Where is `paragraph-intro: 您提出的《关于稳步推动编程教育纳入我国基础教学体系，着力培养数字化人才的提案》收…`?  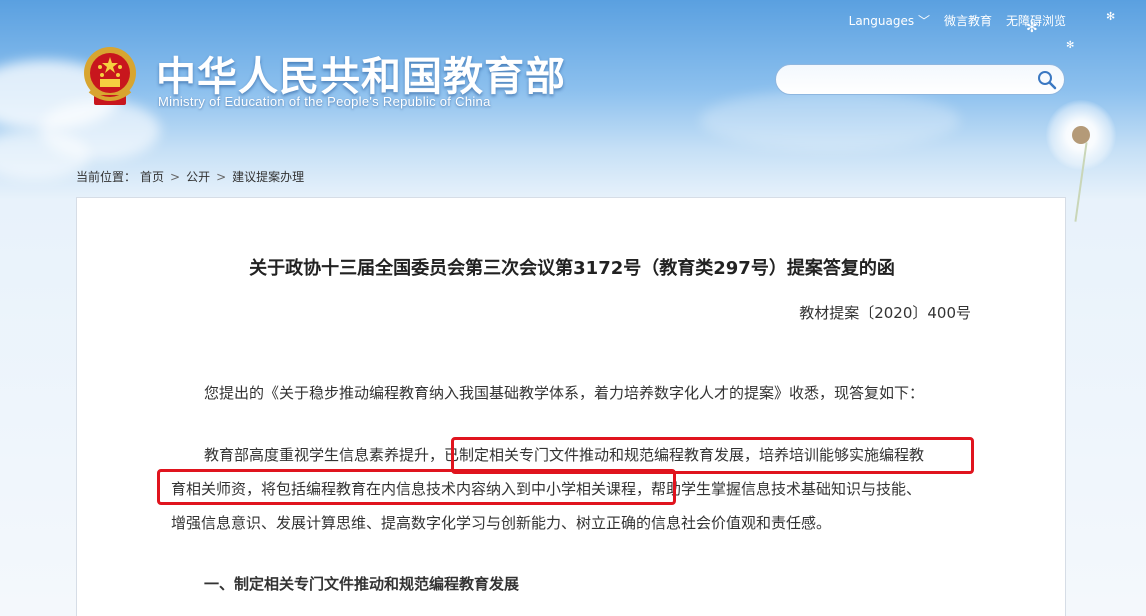
paragraph-intro: 您提出的《关于稳步推动编程教育纳入我国基础教学体系，着力培养数字化人才的提案》收… is located at coordinates (564, 393).